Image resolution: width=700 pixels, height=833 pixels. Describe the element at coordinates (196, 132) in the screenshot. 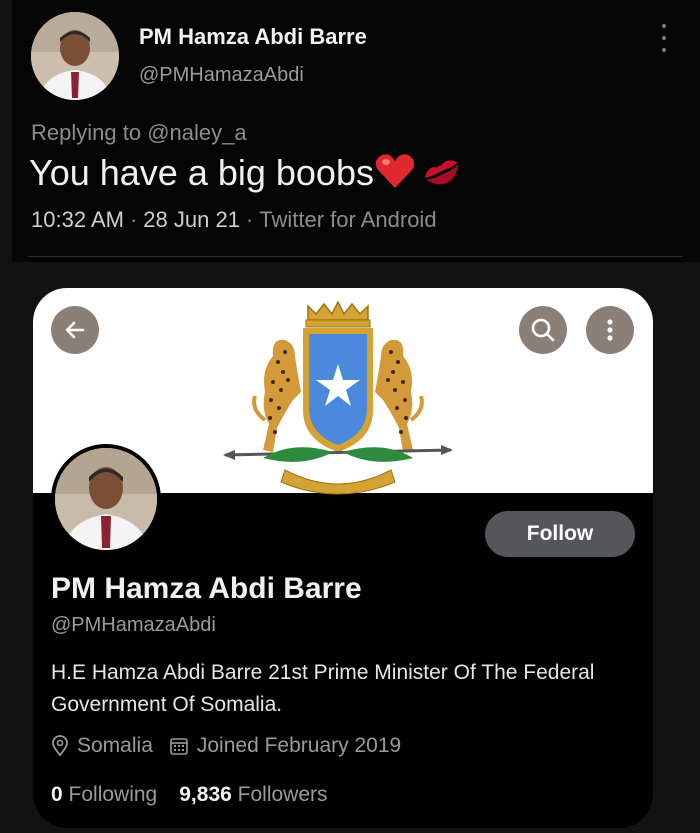

I see `replying-mention-link: @naley_a` at that location.